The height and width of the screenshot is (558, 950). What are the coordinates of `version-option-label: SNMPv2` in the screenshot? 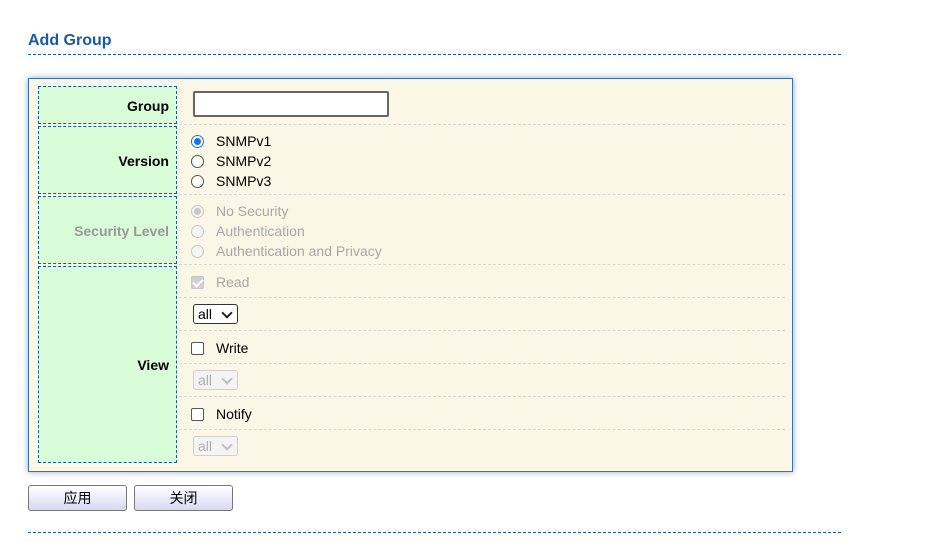 It's located at (244, 161).